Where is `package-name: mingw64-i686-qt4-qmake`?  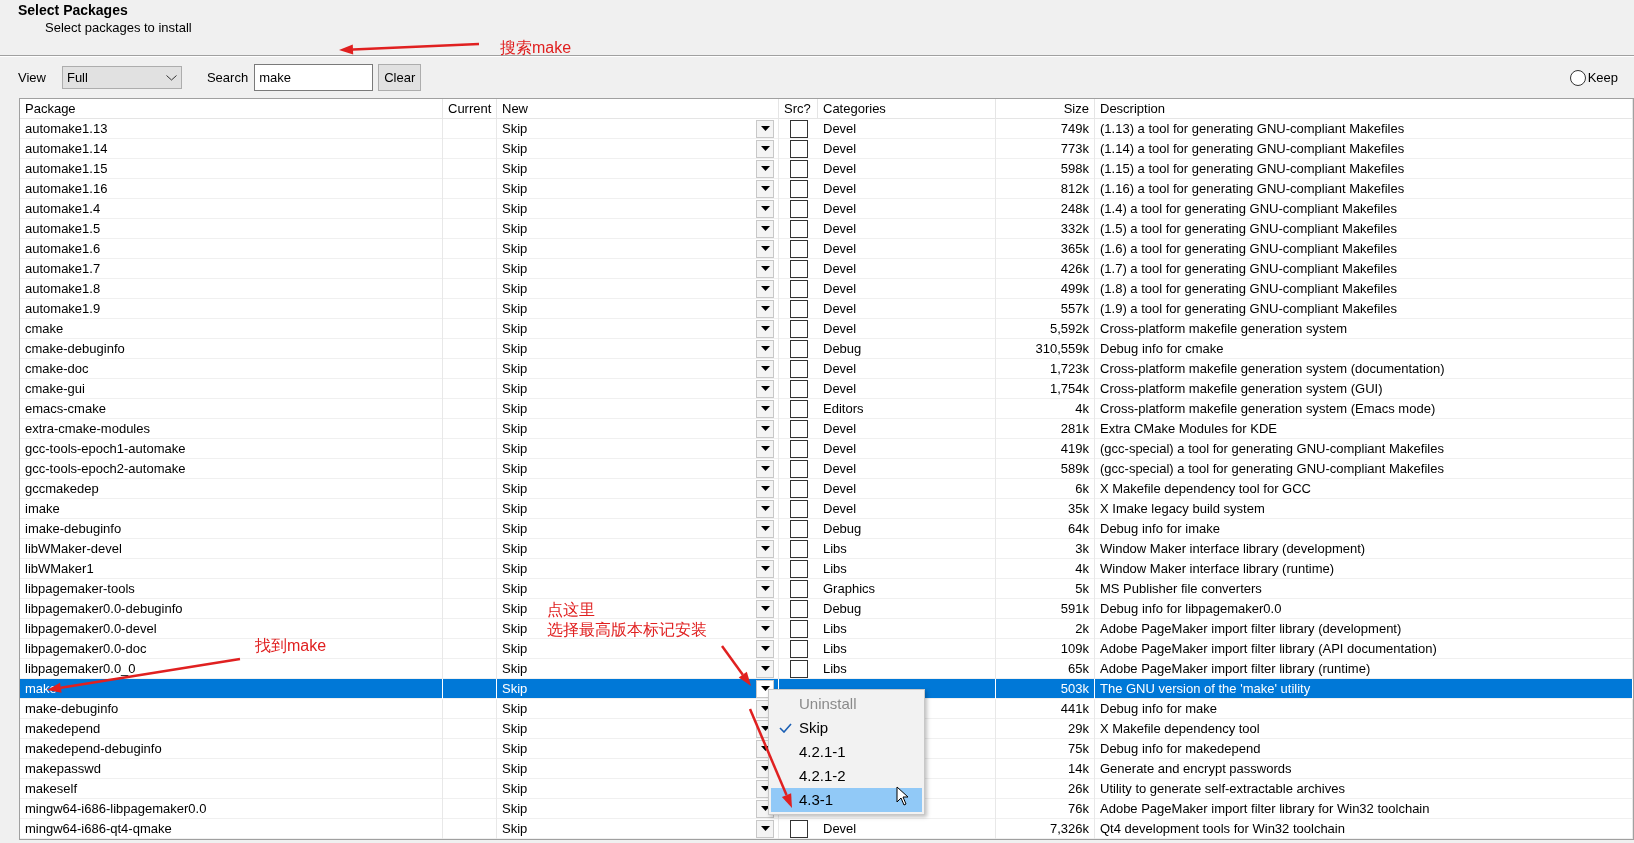
package-name: mingw64-i686-qt4-qmake is located at coordinates (98, 828).